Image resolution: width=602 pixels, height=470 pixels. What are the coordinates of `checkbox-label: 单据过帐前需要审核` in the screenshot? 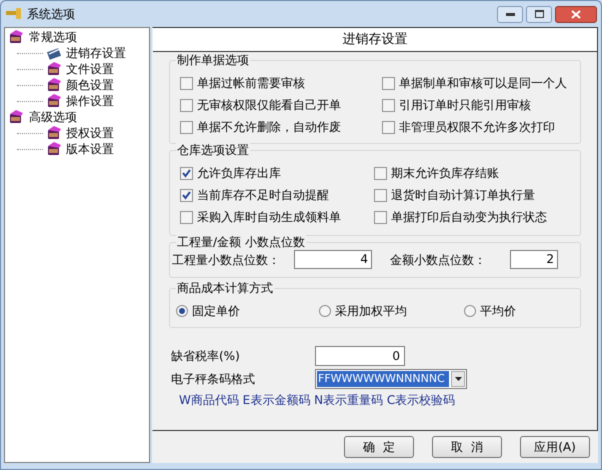 It's located at (251, 83).